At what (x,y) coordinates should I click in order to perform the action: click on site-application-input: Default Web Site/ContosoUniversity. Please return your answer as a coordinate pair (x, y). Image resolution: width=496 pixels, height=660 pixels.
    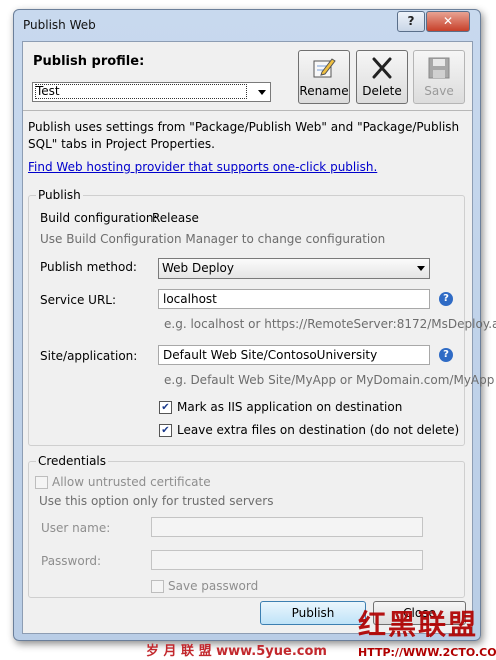
    Looking at the image, I should click on (294, 355).